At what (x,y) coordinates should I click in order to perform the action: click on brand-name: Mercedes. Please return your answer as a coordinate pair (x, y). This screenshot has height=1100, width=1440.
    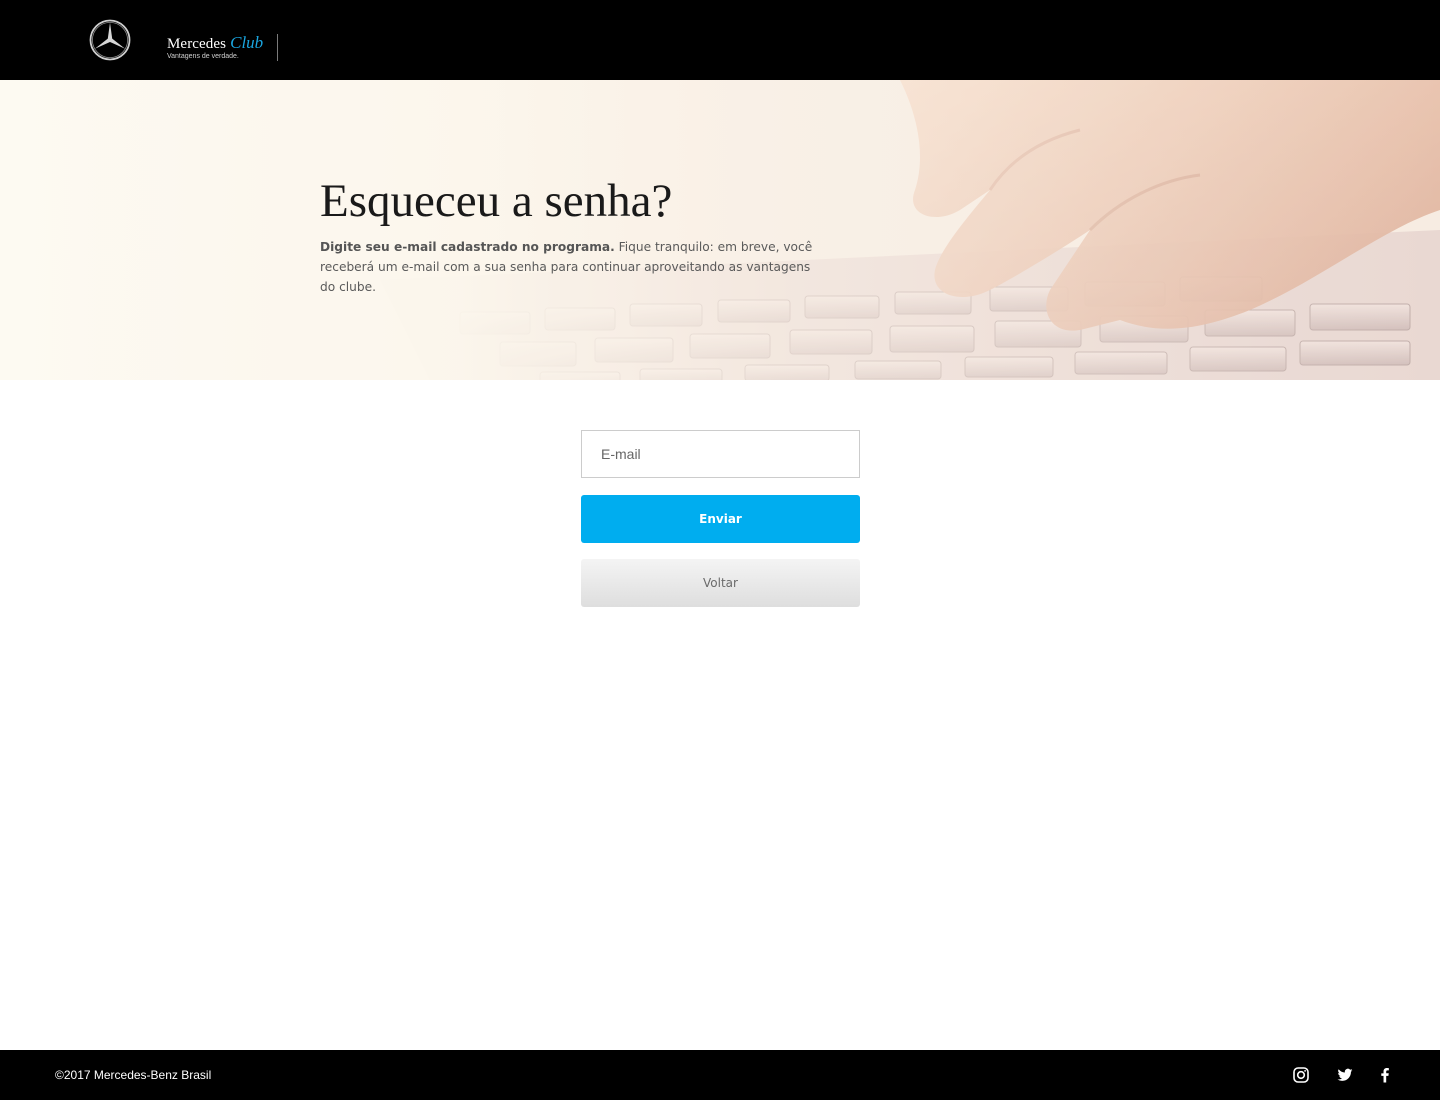
    Looking at the image, I should click on (197, 44).